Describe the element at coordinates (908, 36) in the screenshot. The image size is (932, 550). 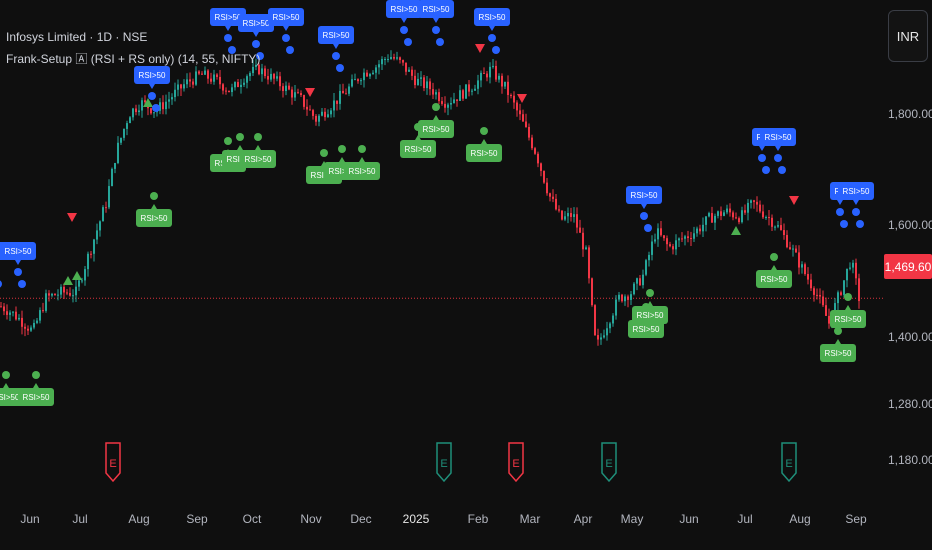
I see `currency-button: INR` at that location.